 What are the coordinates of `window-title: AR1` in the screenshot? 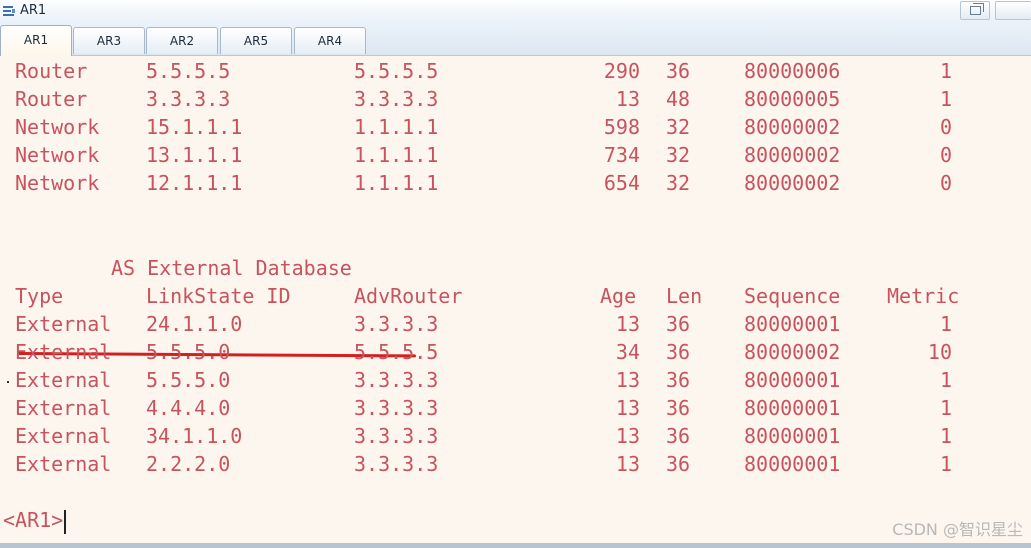 It's located at (33, 10).